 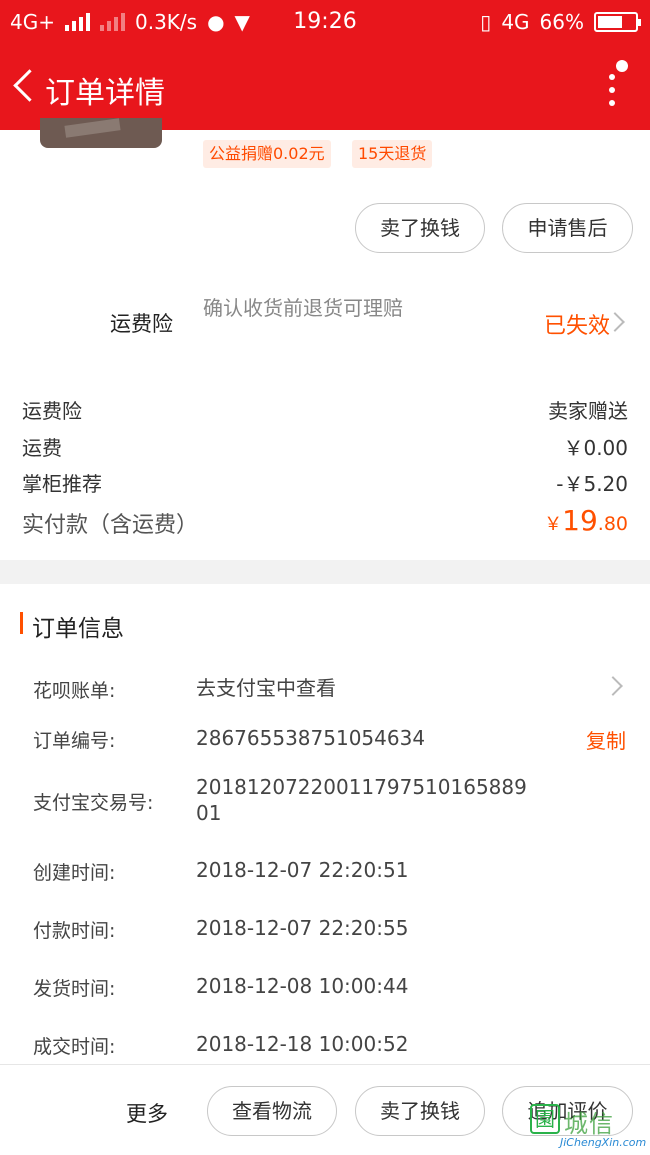 What do you see at coordinates (272, 1111) in the screenshot?
I see `view-logistics-button: 查看物流` at bounding box center [272, 1111].